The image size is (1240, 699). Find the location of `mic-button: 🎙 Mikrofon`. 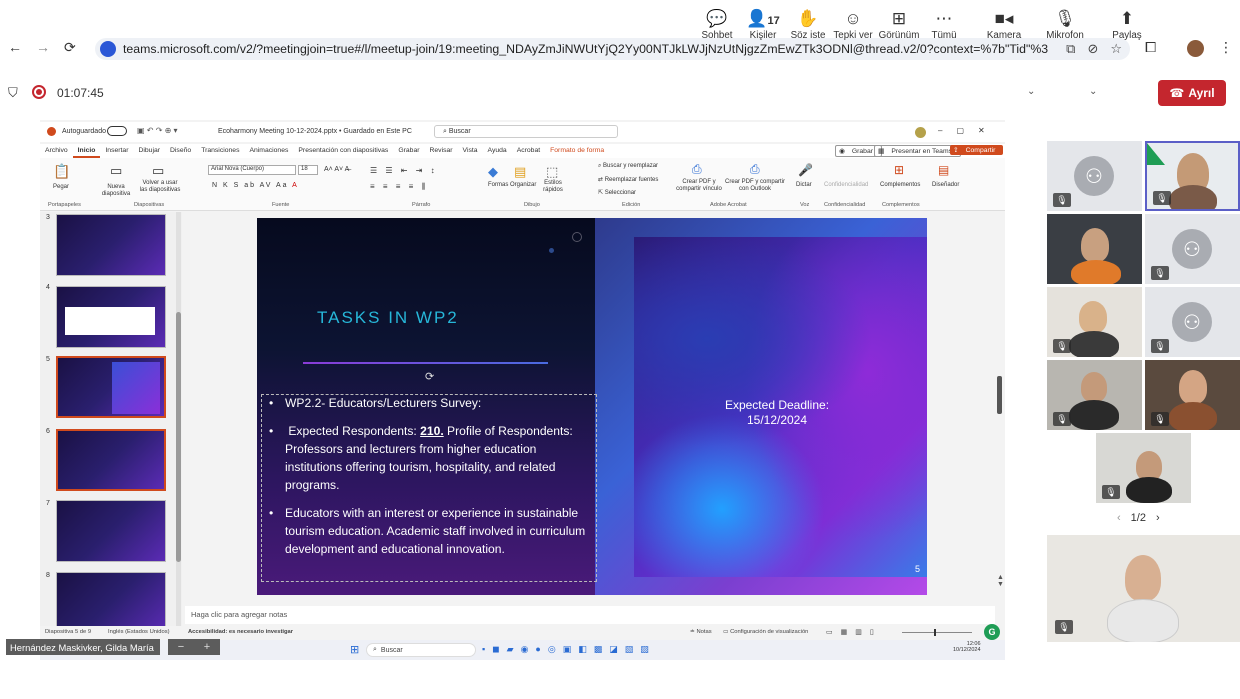

mic-button: 🎙 Mikrofon is located at coordinates (1065, 24).